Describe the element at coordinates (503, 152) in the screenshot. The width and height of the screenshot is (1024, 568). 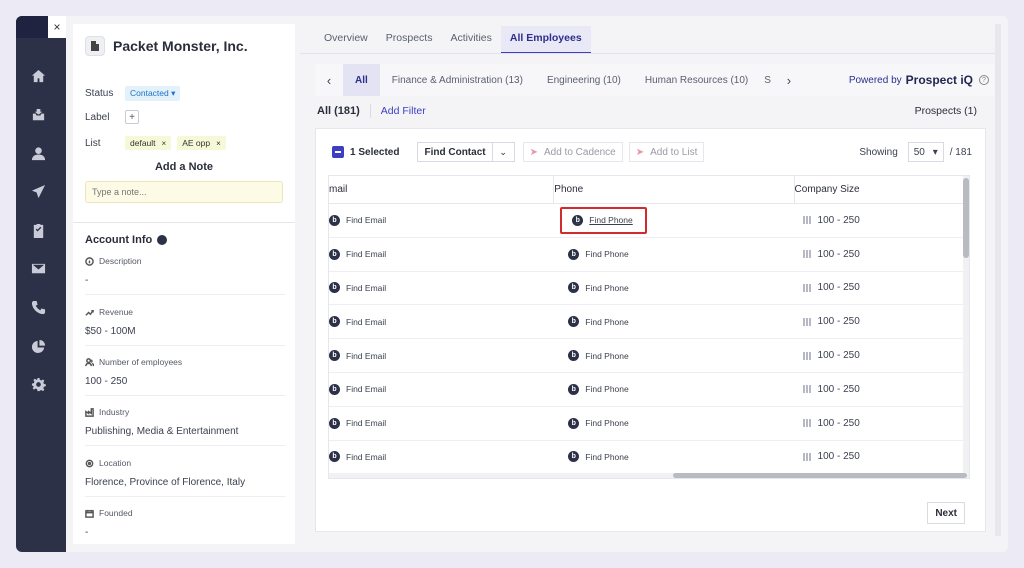
I see `find-contact-dropdown: ⌄` at that location.